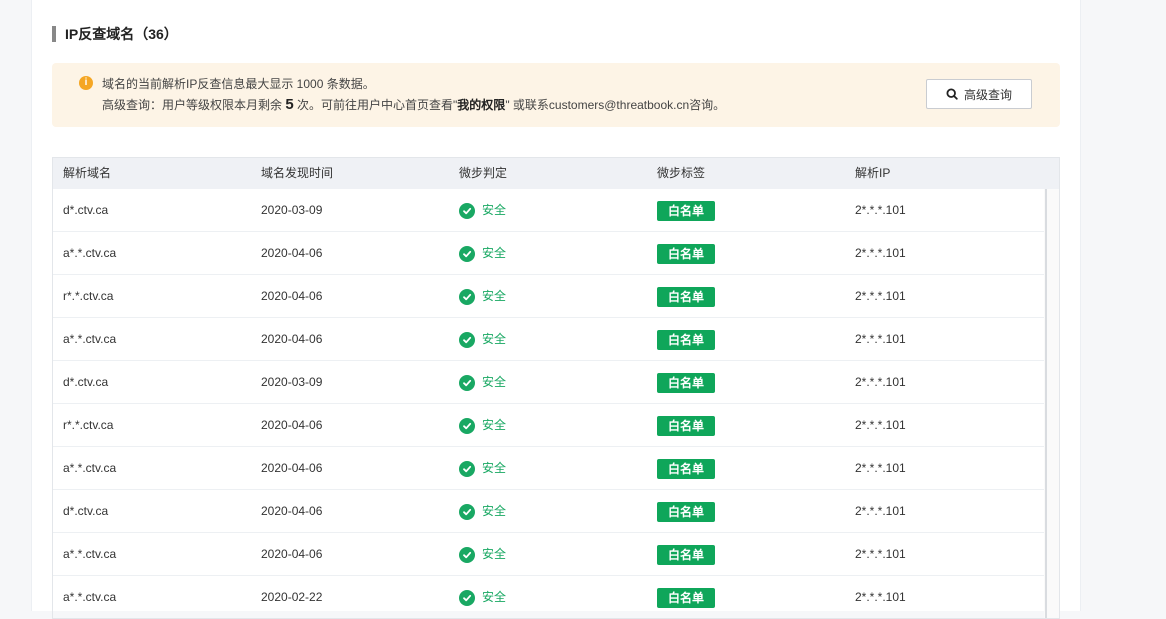 Image resolution: width=1166 pixels, height=619 pixels. Describe the element at coordinates (483, 173) in the screenshot. I see `header-verdict: 微步判定` at that location.